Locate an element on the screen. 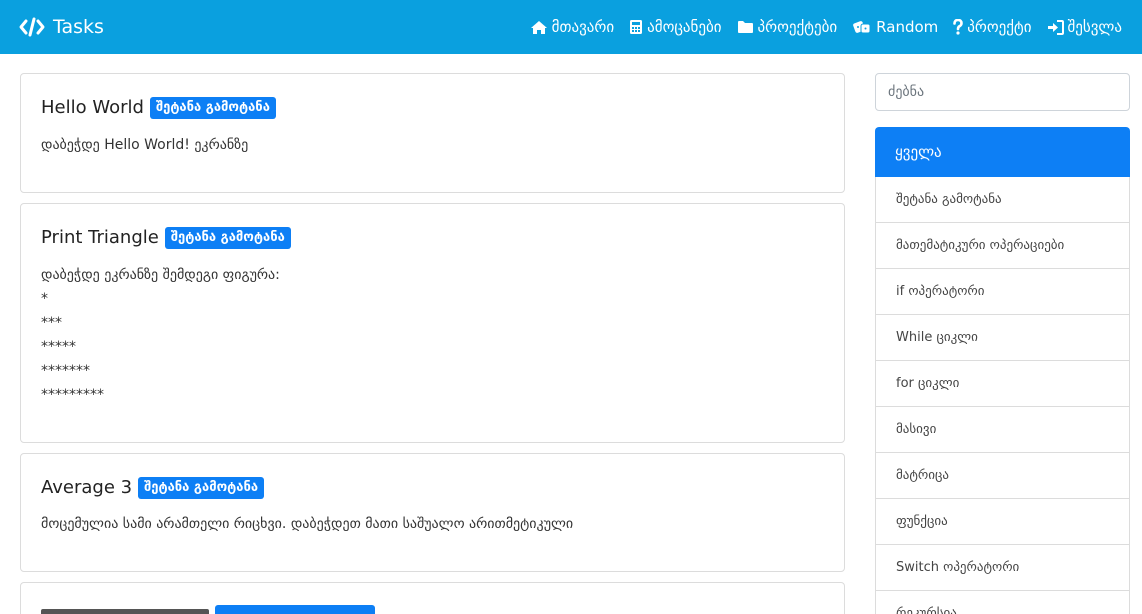 Image resolution: width=1142 pixels, height=614 pixels. category-item: While ციკლი is located at coordinates (1002, 338).